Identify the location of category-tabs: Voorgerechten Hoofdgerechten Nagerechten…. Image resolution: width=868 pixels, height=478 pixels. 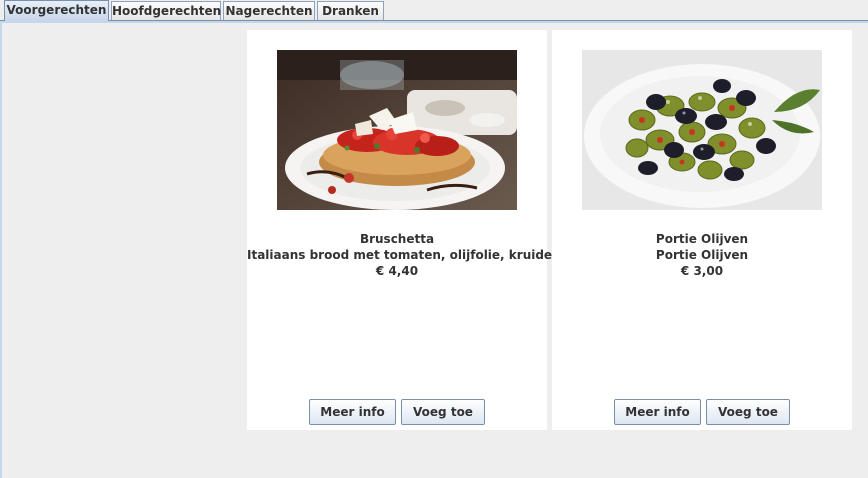
(434, 11).